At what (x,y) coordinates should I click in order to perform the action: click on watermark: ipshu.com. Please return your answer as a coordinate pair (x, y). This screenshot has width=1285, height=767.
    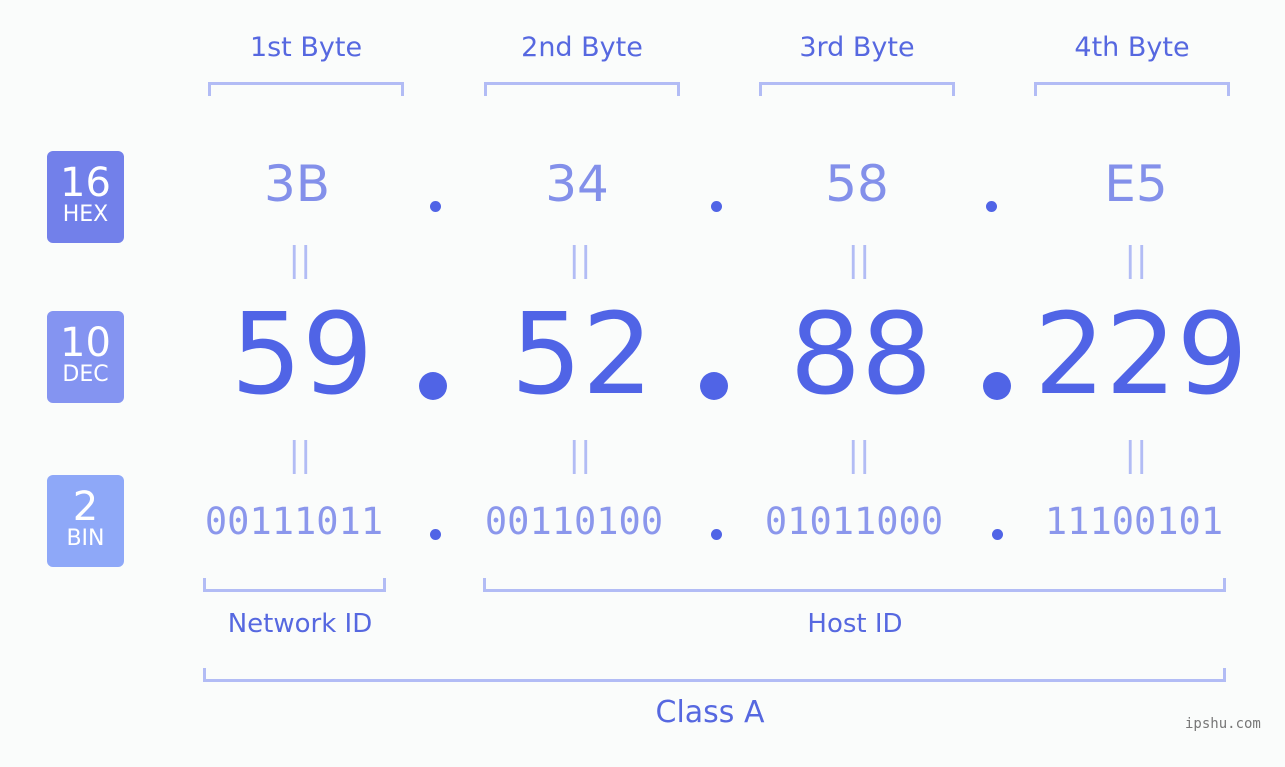
    Looking at the image, I should click on (1223, 724).